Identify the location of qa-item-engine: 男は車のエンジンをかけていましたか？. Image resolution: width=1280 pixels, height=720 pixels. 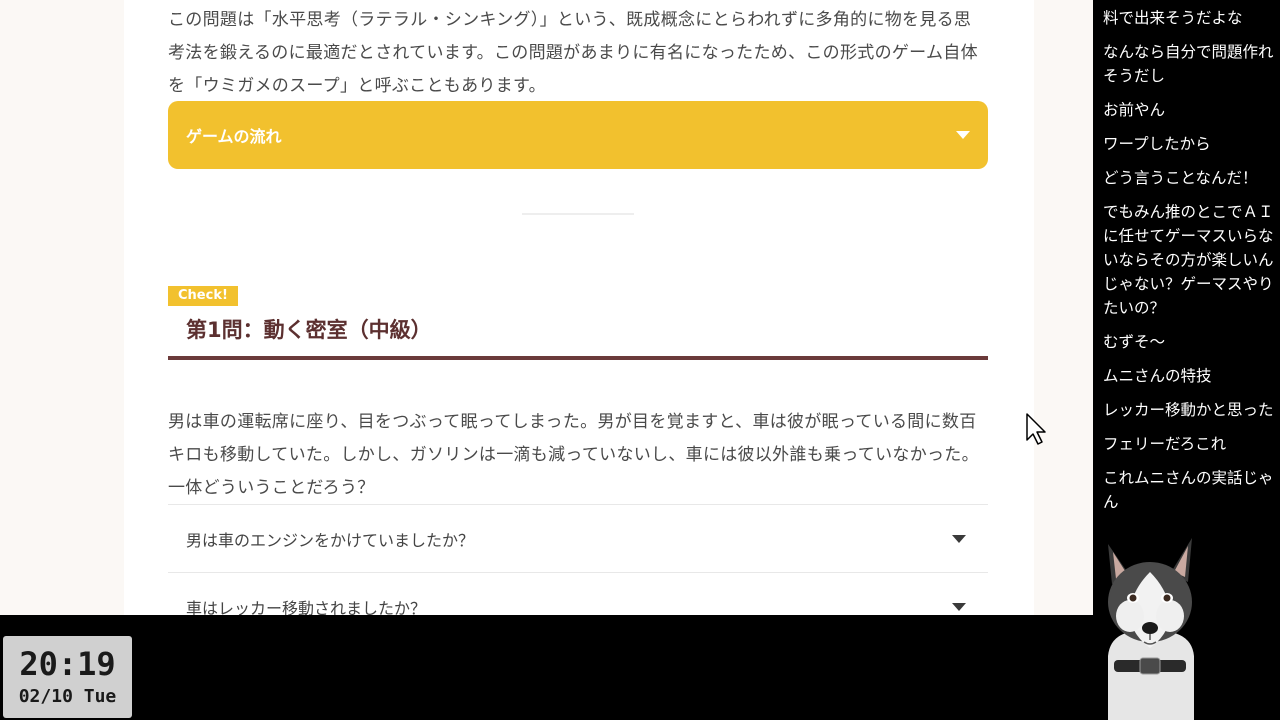
(578, 538).